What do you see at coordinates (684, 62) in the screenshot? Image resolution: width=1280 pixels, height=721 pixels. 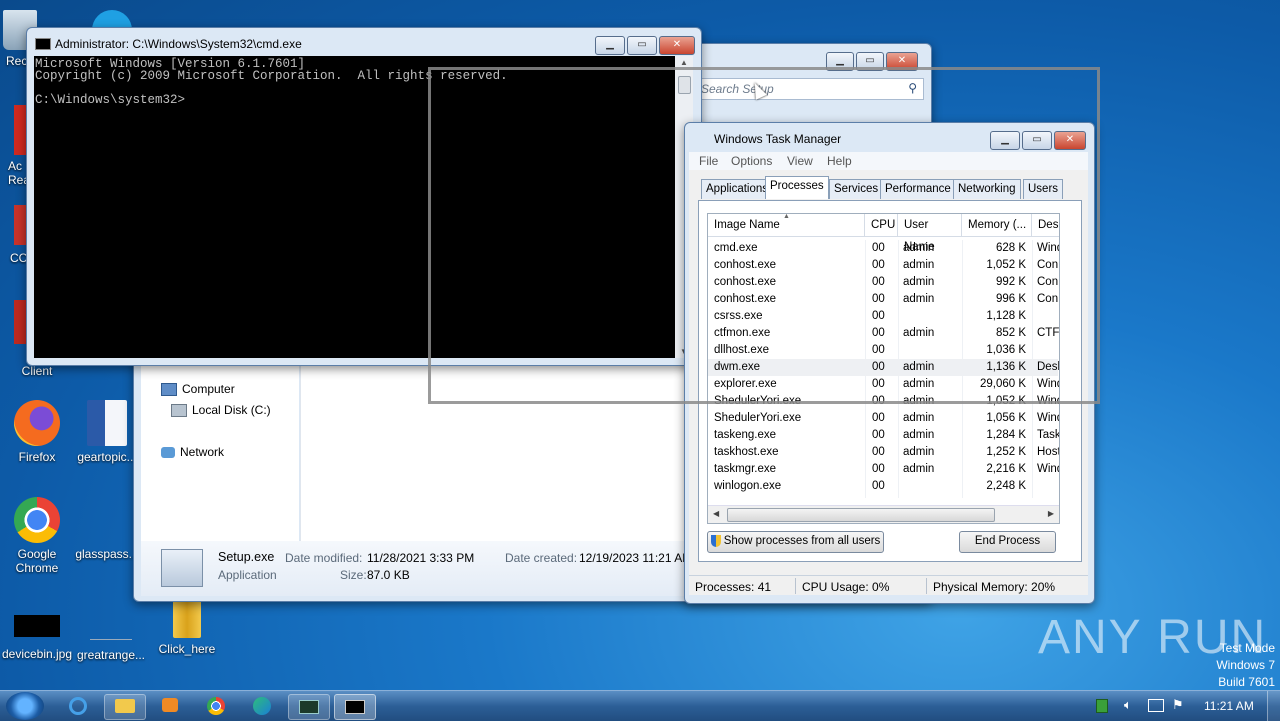 I see `scroll-up-arrow: ▲` at bounding box center [684, 62].